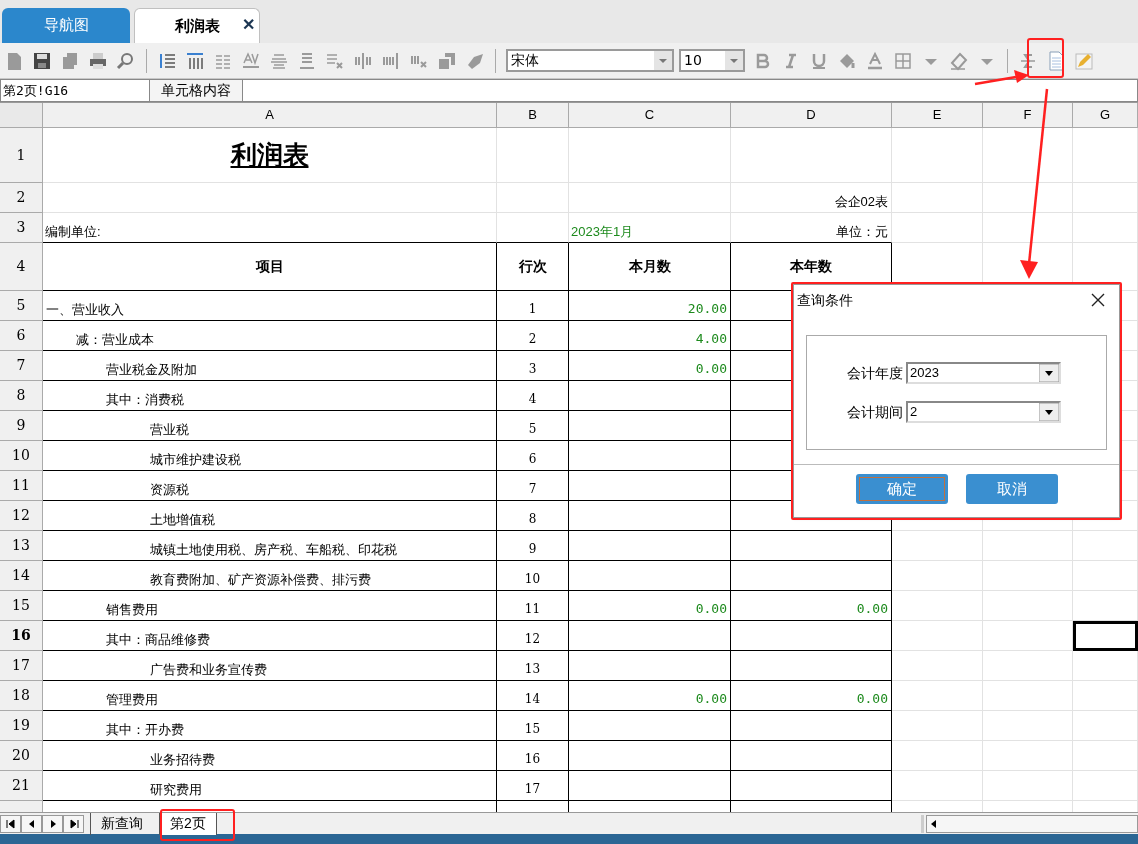 The height and width of the screenshot is (844, 1138). Describe the element at coordinates (270, 456) in the screenshot. I see `table-cell: 城市维护建设税` at that location.